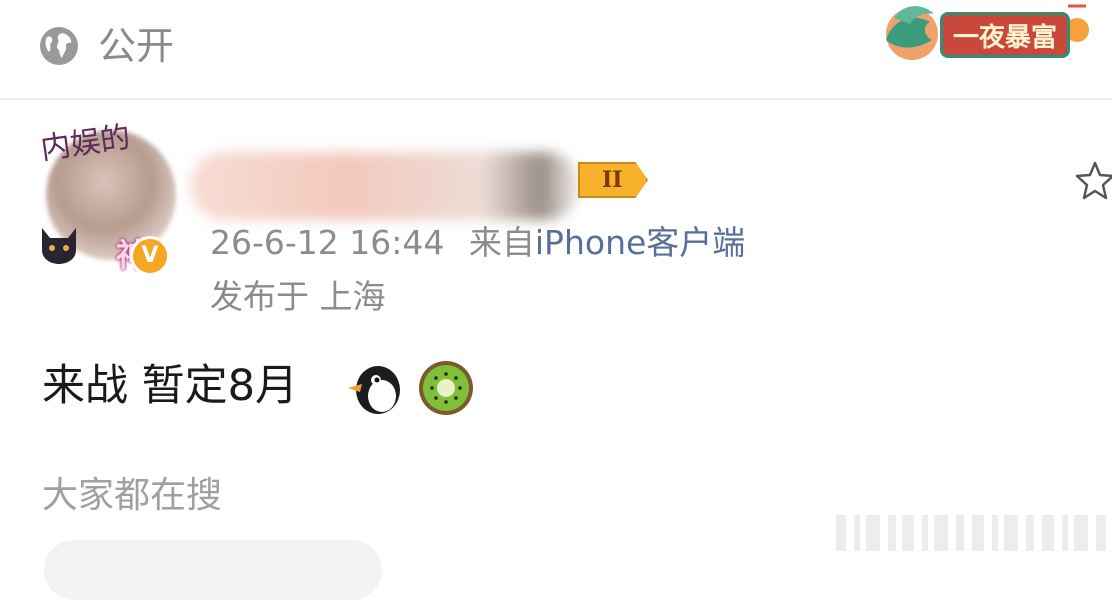 The image size is (1112, 600). I want to click on star-icon, so click(1093, 181).